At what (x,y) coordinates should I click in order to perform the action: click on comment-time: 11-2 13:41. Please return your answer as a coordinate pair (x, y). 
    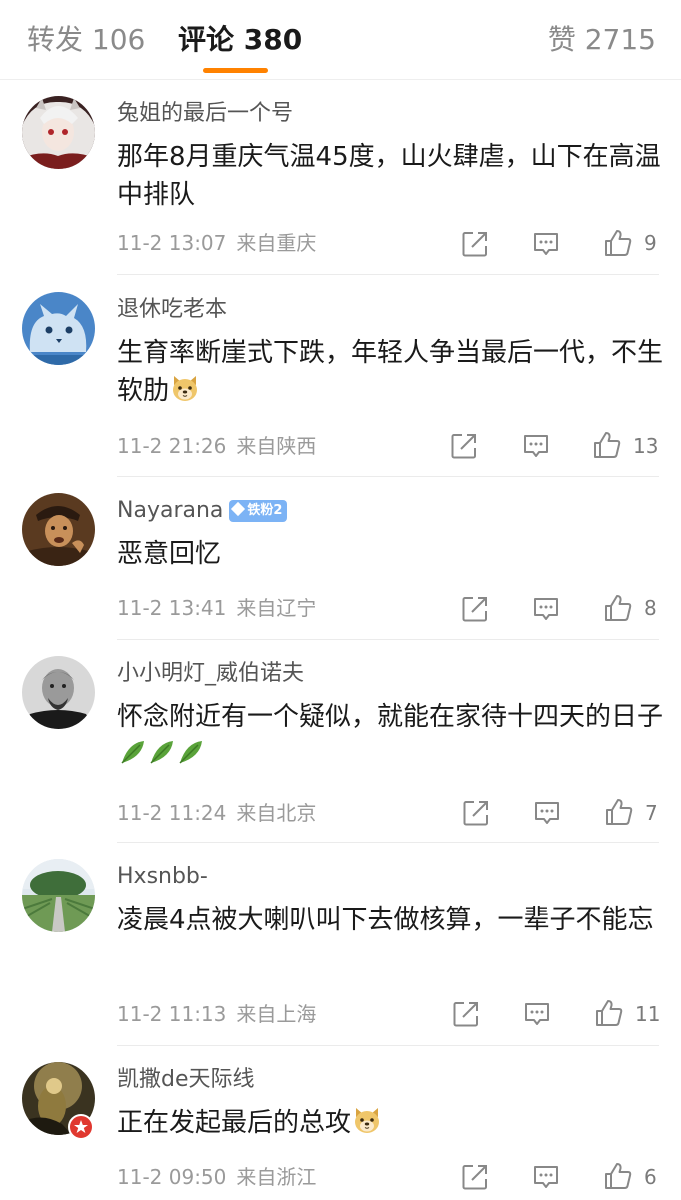
    Looking at the image, I should click on (172, 608).